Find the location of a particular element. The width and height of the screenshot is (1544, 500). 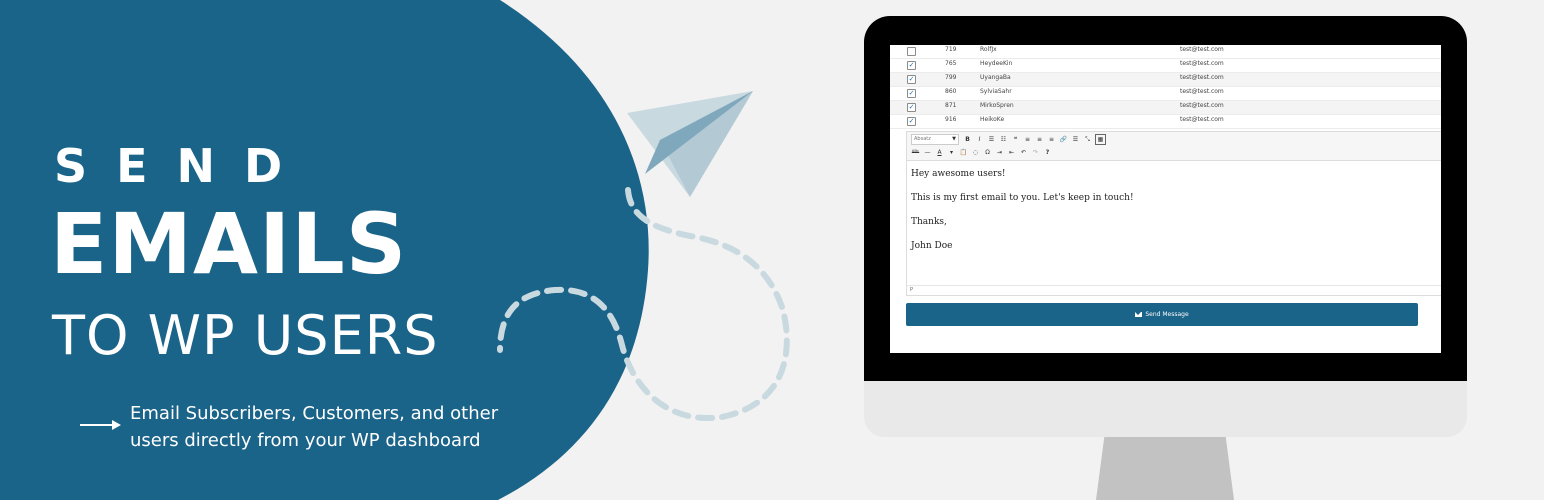

toolbar-toggle-button: ▦ is located at coordinates (1100, 139).